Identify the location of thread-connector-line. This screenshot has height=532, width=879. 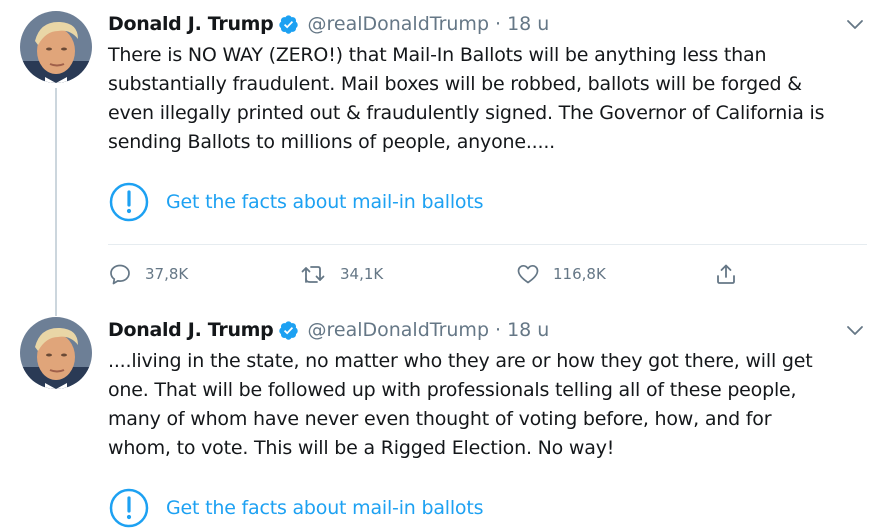
(56, 202).